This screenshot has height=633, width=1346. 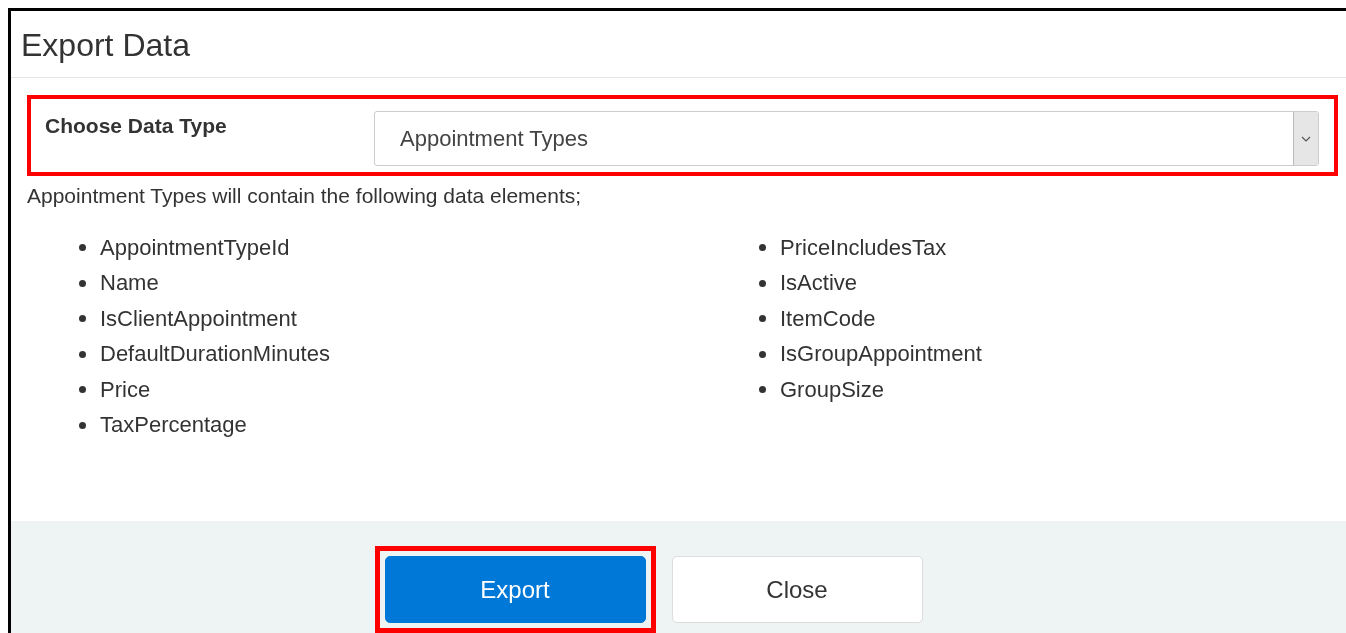 I want to click on export-button: Export, so click(x=515, y=589).